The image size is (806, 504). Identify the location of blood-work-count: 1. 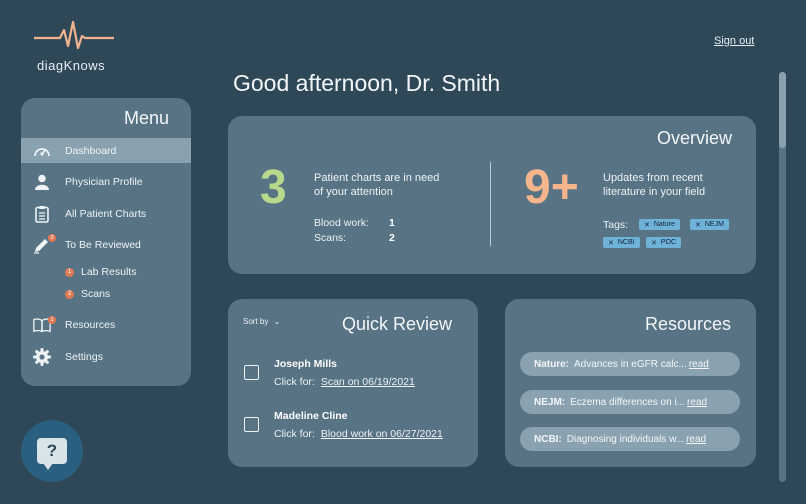
(392, 223).